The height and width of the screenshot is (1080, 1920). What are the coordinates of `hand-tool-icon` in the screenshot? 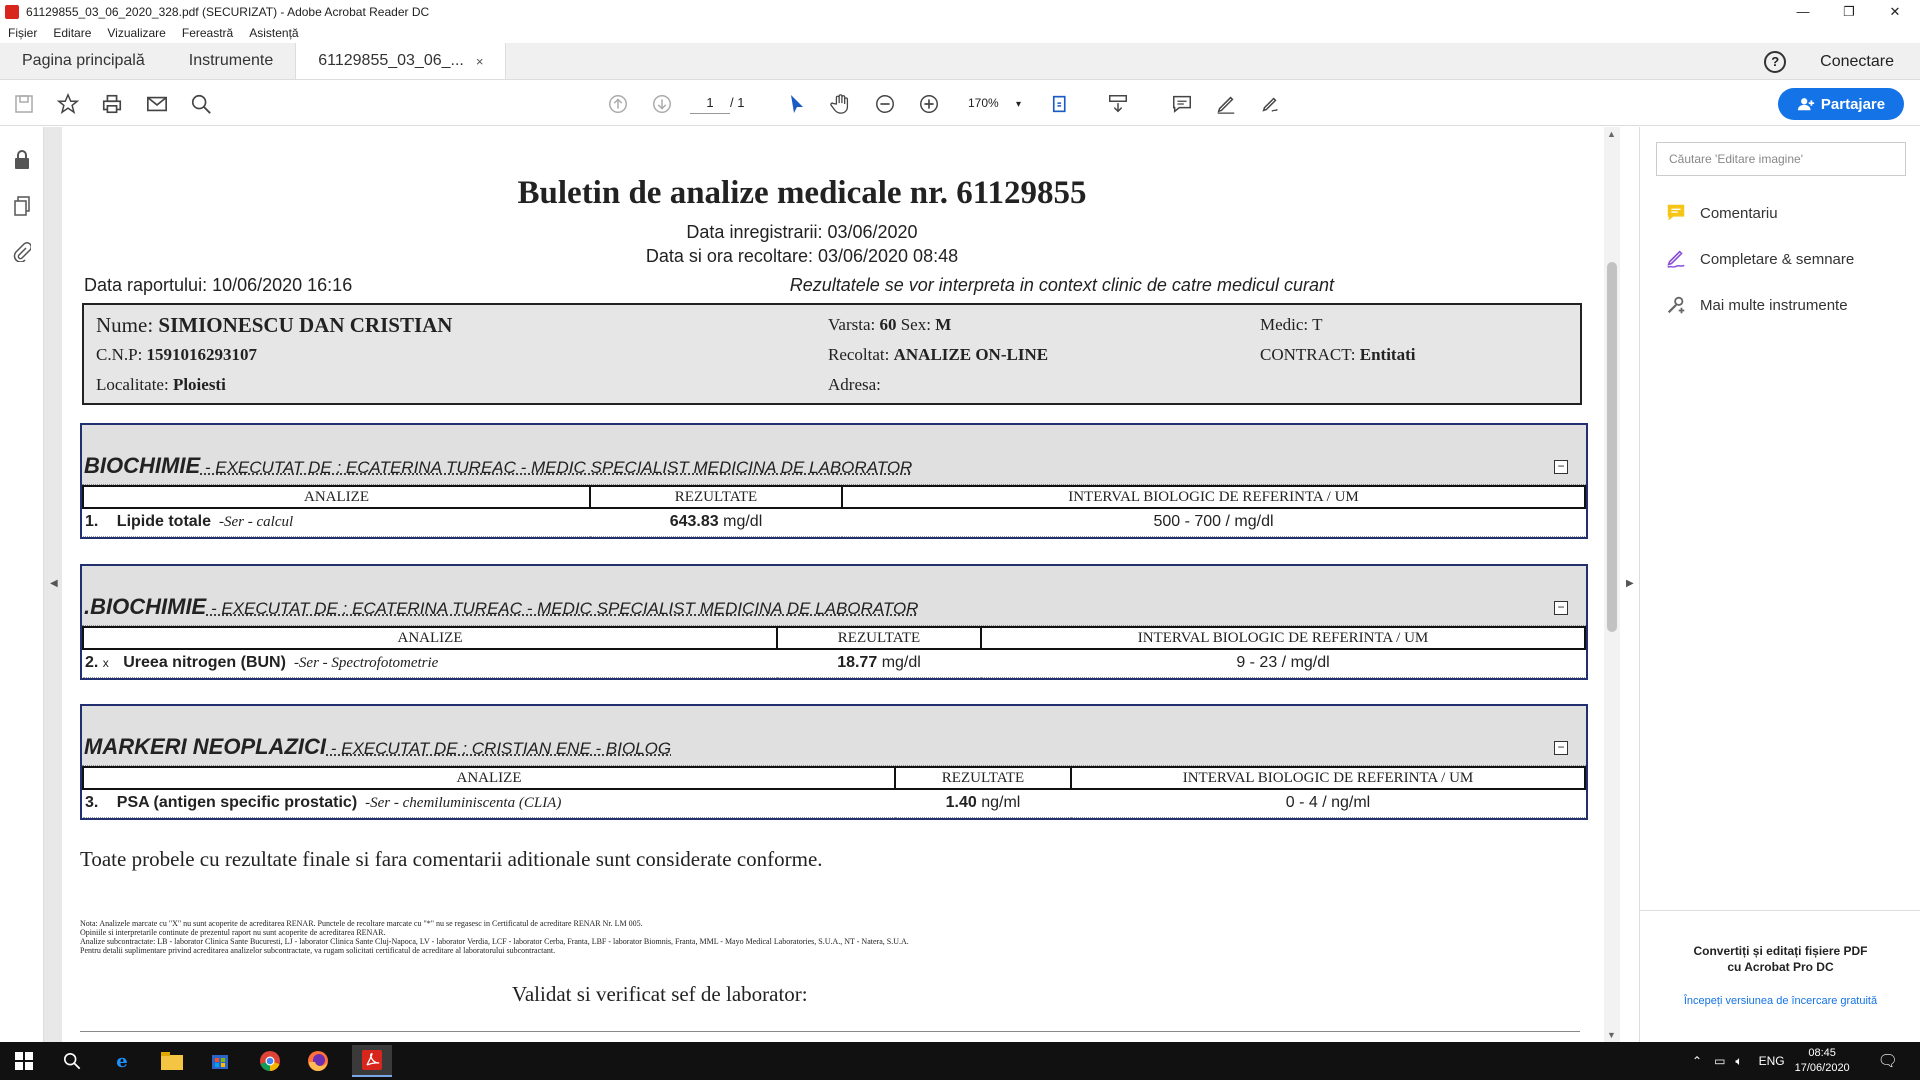 It's located at (841, 104).